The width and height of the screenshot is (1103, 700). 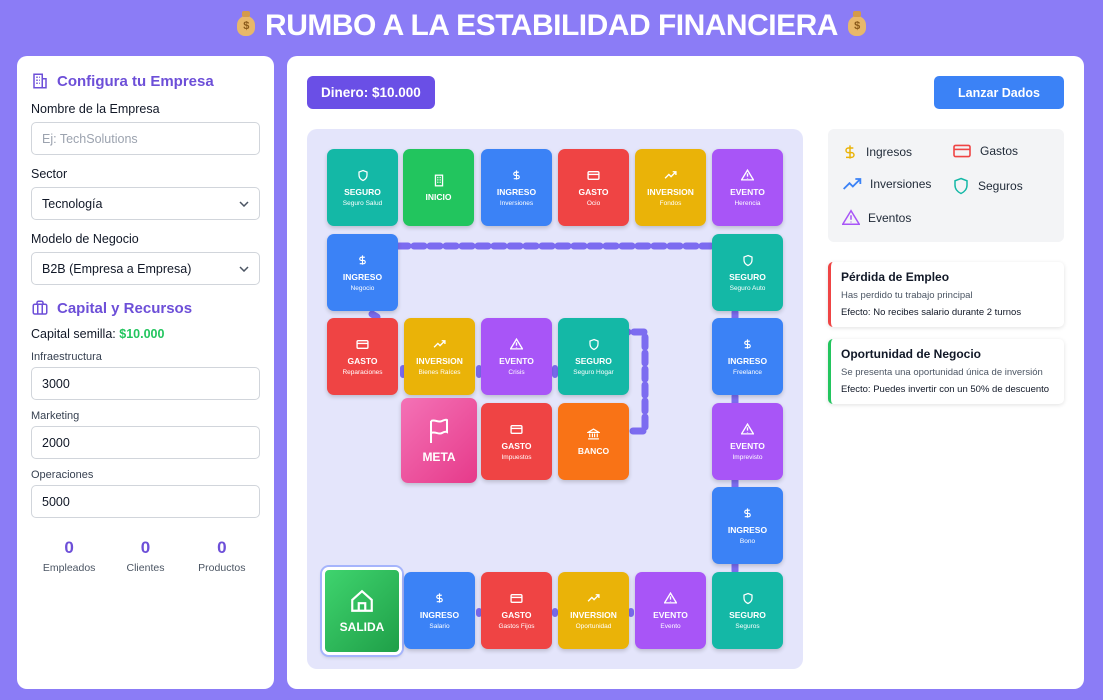 I want to click on tile-name: Impuestos, so click(x=516, y=457).